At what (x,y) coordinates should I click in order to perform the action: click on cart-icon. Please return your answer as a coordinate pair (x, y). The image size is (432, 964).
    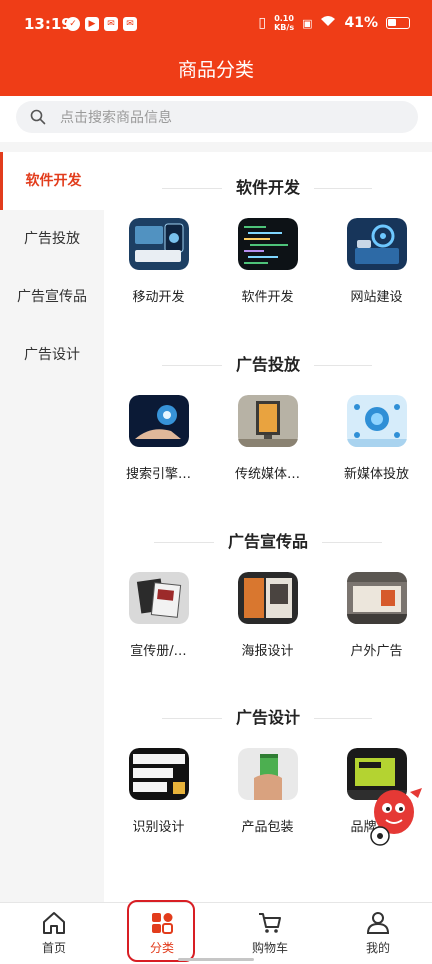
    Looking at the image, I should click on (270, 923).